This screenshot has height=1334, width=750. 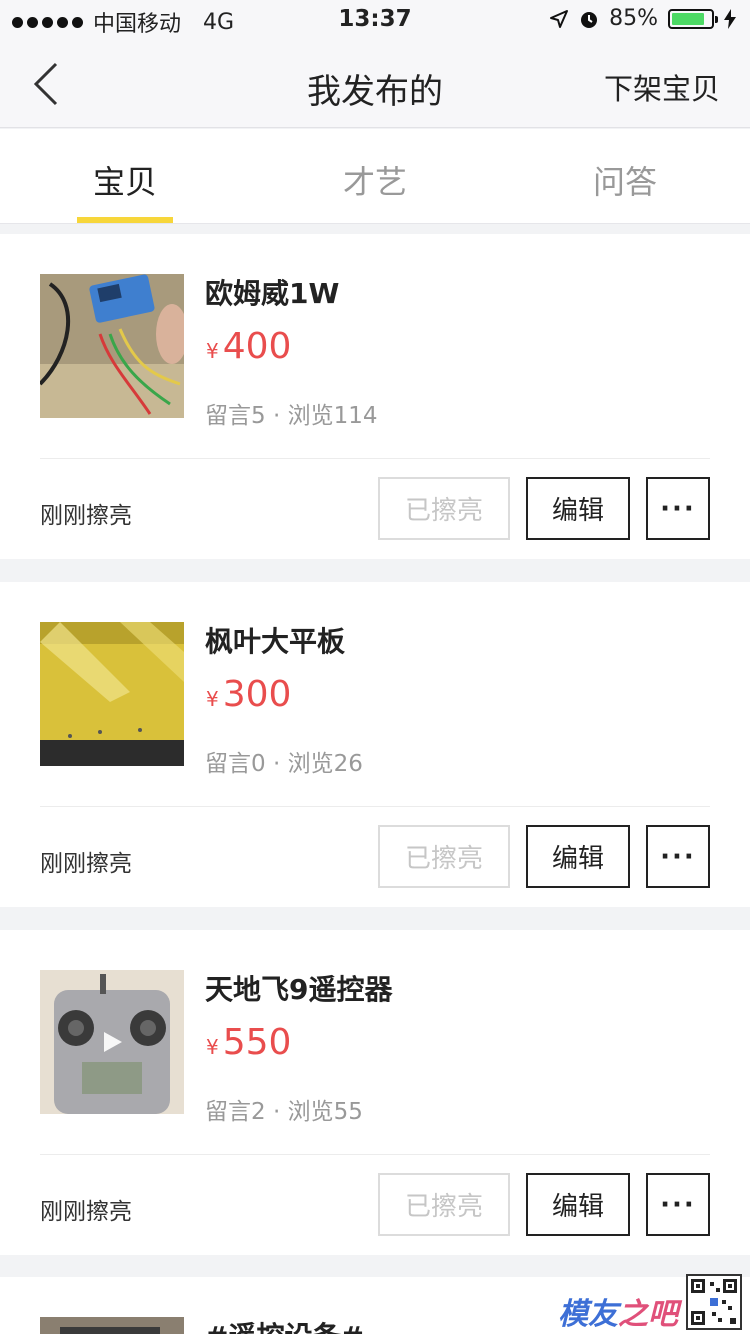 I want to click on alarm-clock-icon, so click(x=589, y=19).